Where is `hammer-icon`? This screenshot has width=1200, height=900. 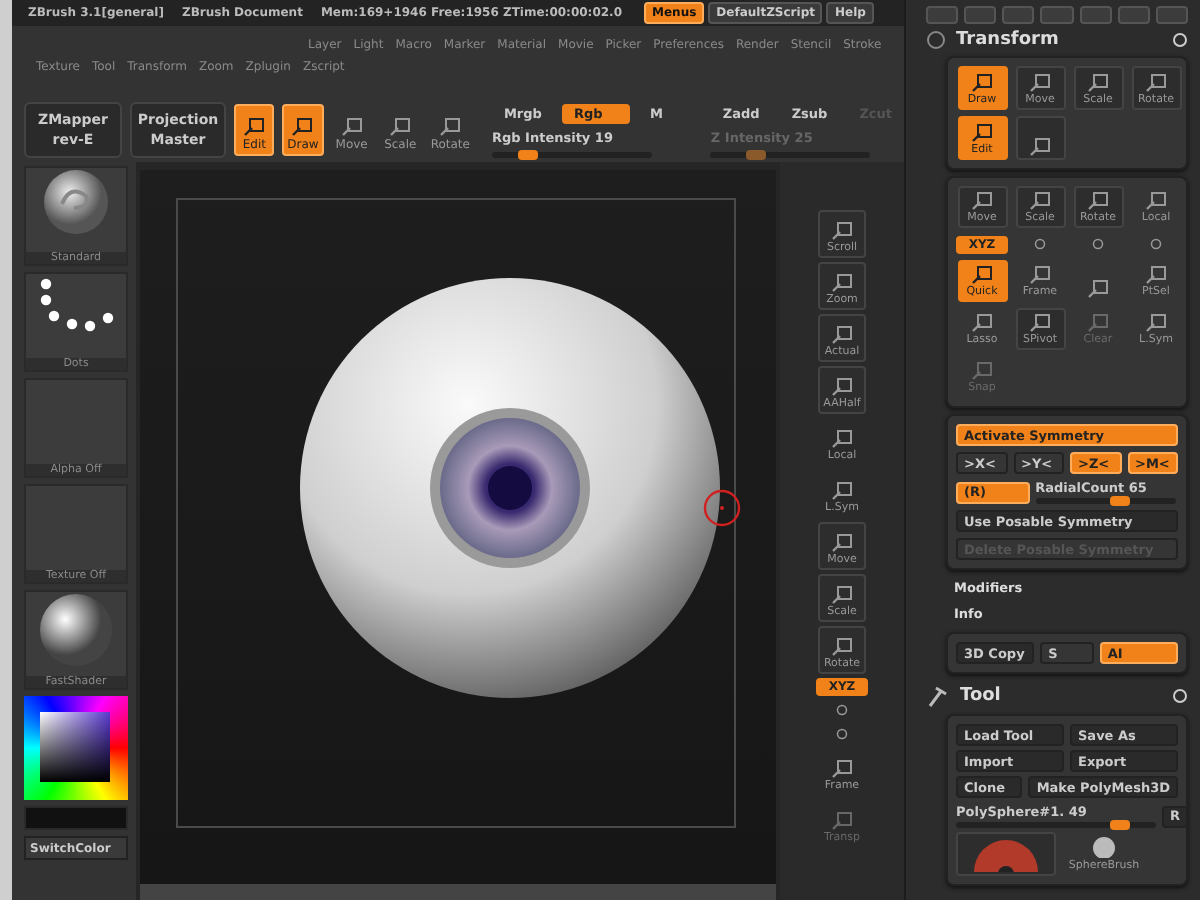 hammer-icon is located at coordinates (938, 696).